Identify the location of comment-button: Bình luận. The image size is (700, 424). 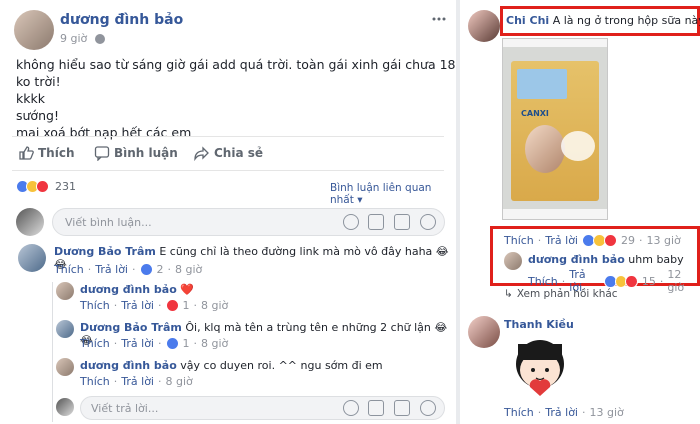
(136, 153).